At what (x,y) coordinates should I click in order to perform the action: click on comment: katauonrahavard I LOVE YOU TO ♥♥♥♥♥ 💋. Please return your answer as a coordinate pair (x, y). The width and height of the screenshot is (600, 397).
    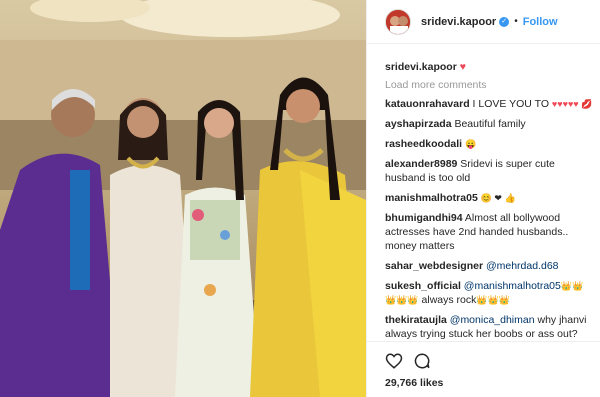
    Looking at the image, I should click on (489, 104).